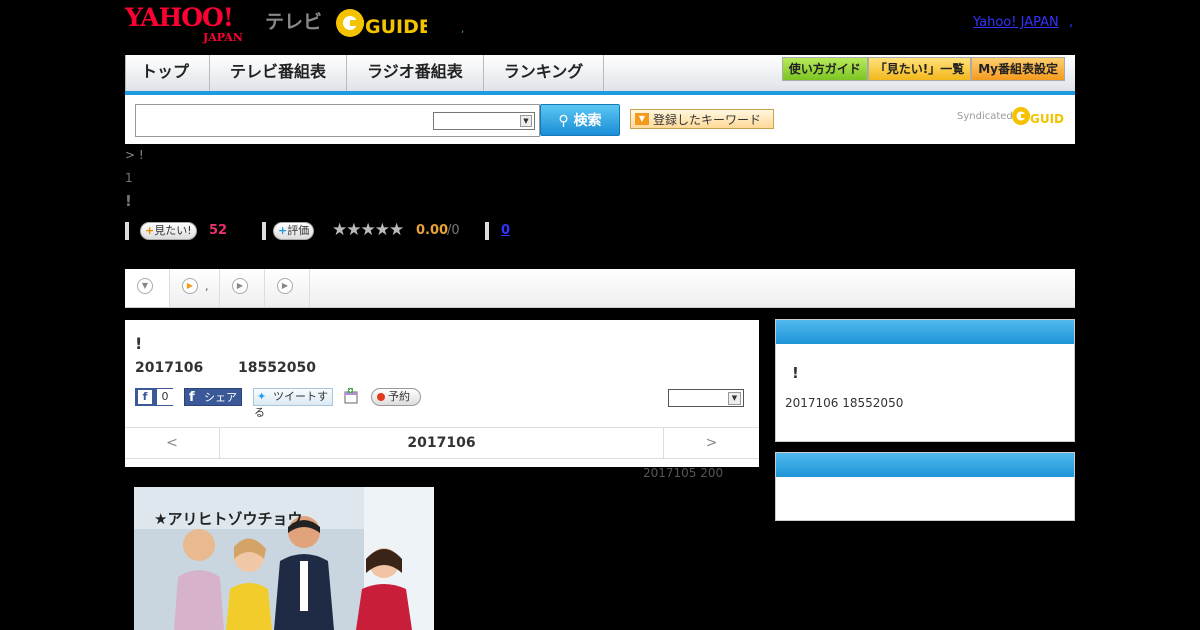 This screenshot has width=1200, height=630. What do you see at coordinates (1016, 22) in the screenshot?
I see `yahoo-japan-link: Yahoo! JAPAN` at bounding box center [1016, 22].